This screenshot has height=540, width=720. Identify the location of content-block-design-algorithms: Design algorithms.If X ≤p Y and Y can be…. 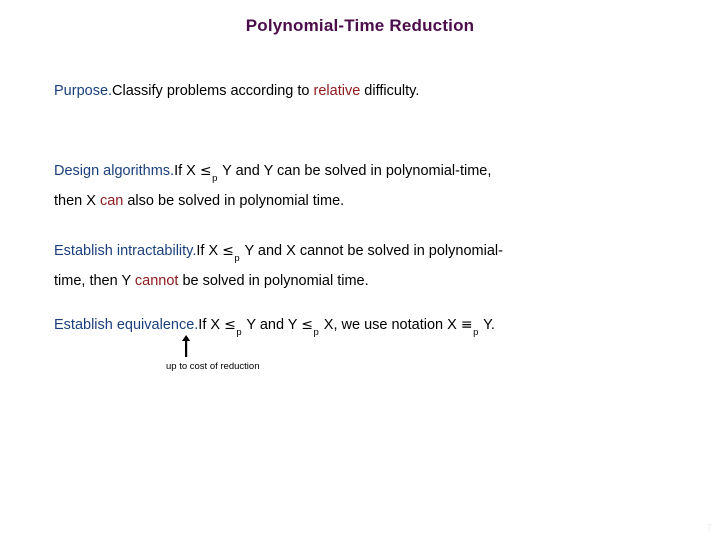
(369, 186).